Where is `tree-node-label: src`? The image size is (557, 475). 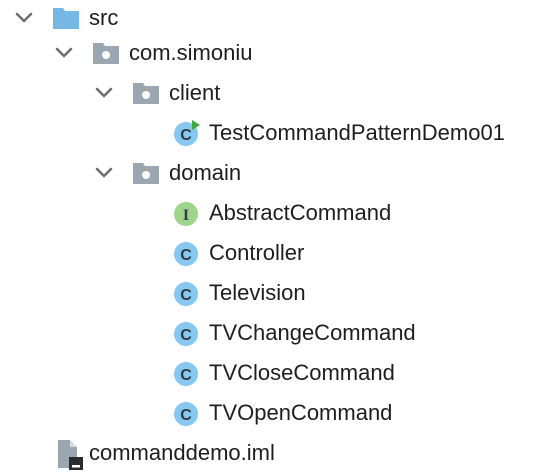 tree-node-label: src is located at coordinates (104, 17).